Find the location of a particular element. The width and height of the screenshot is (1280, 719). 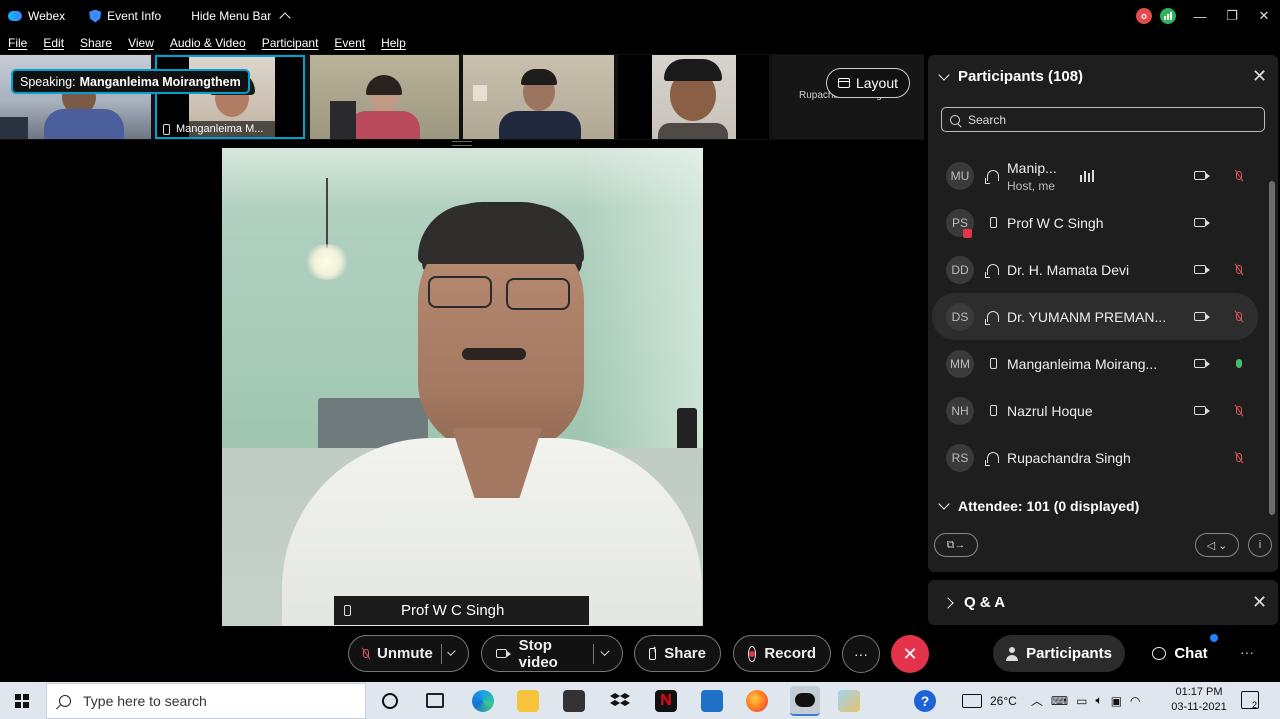

restore-icon: ❐ is located at coordinates (1232, 16).